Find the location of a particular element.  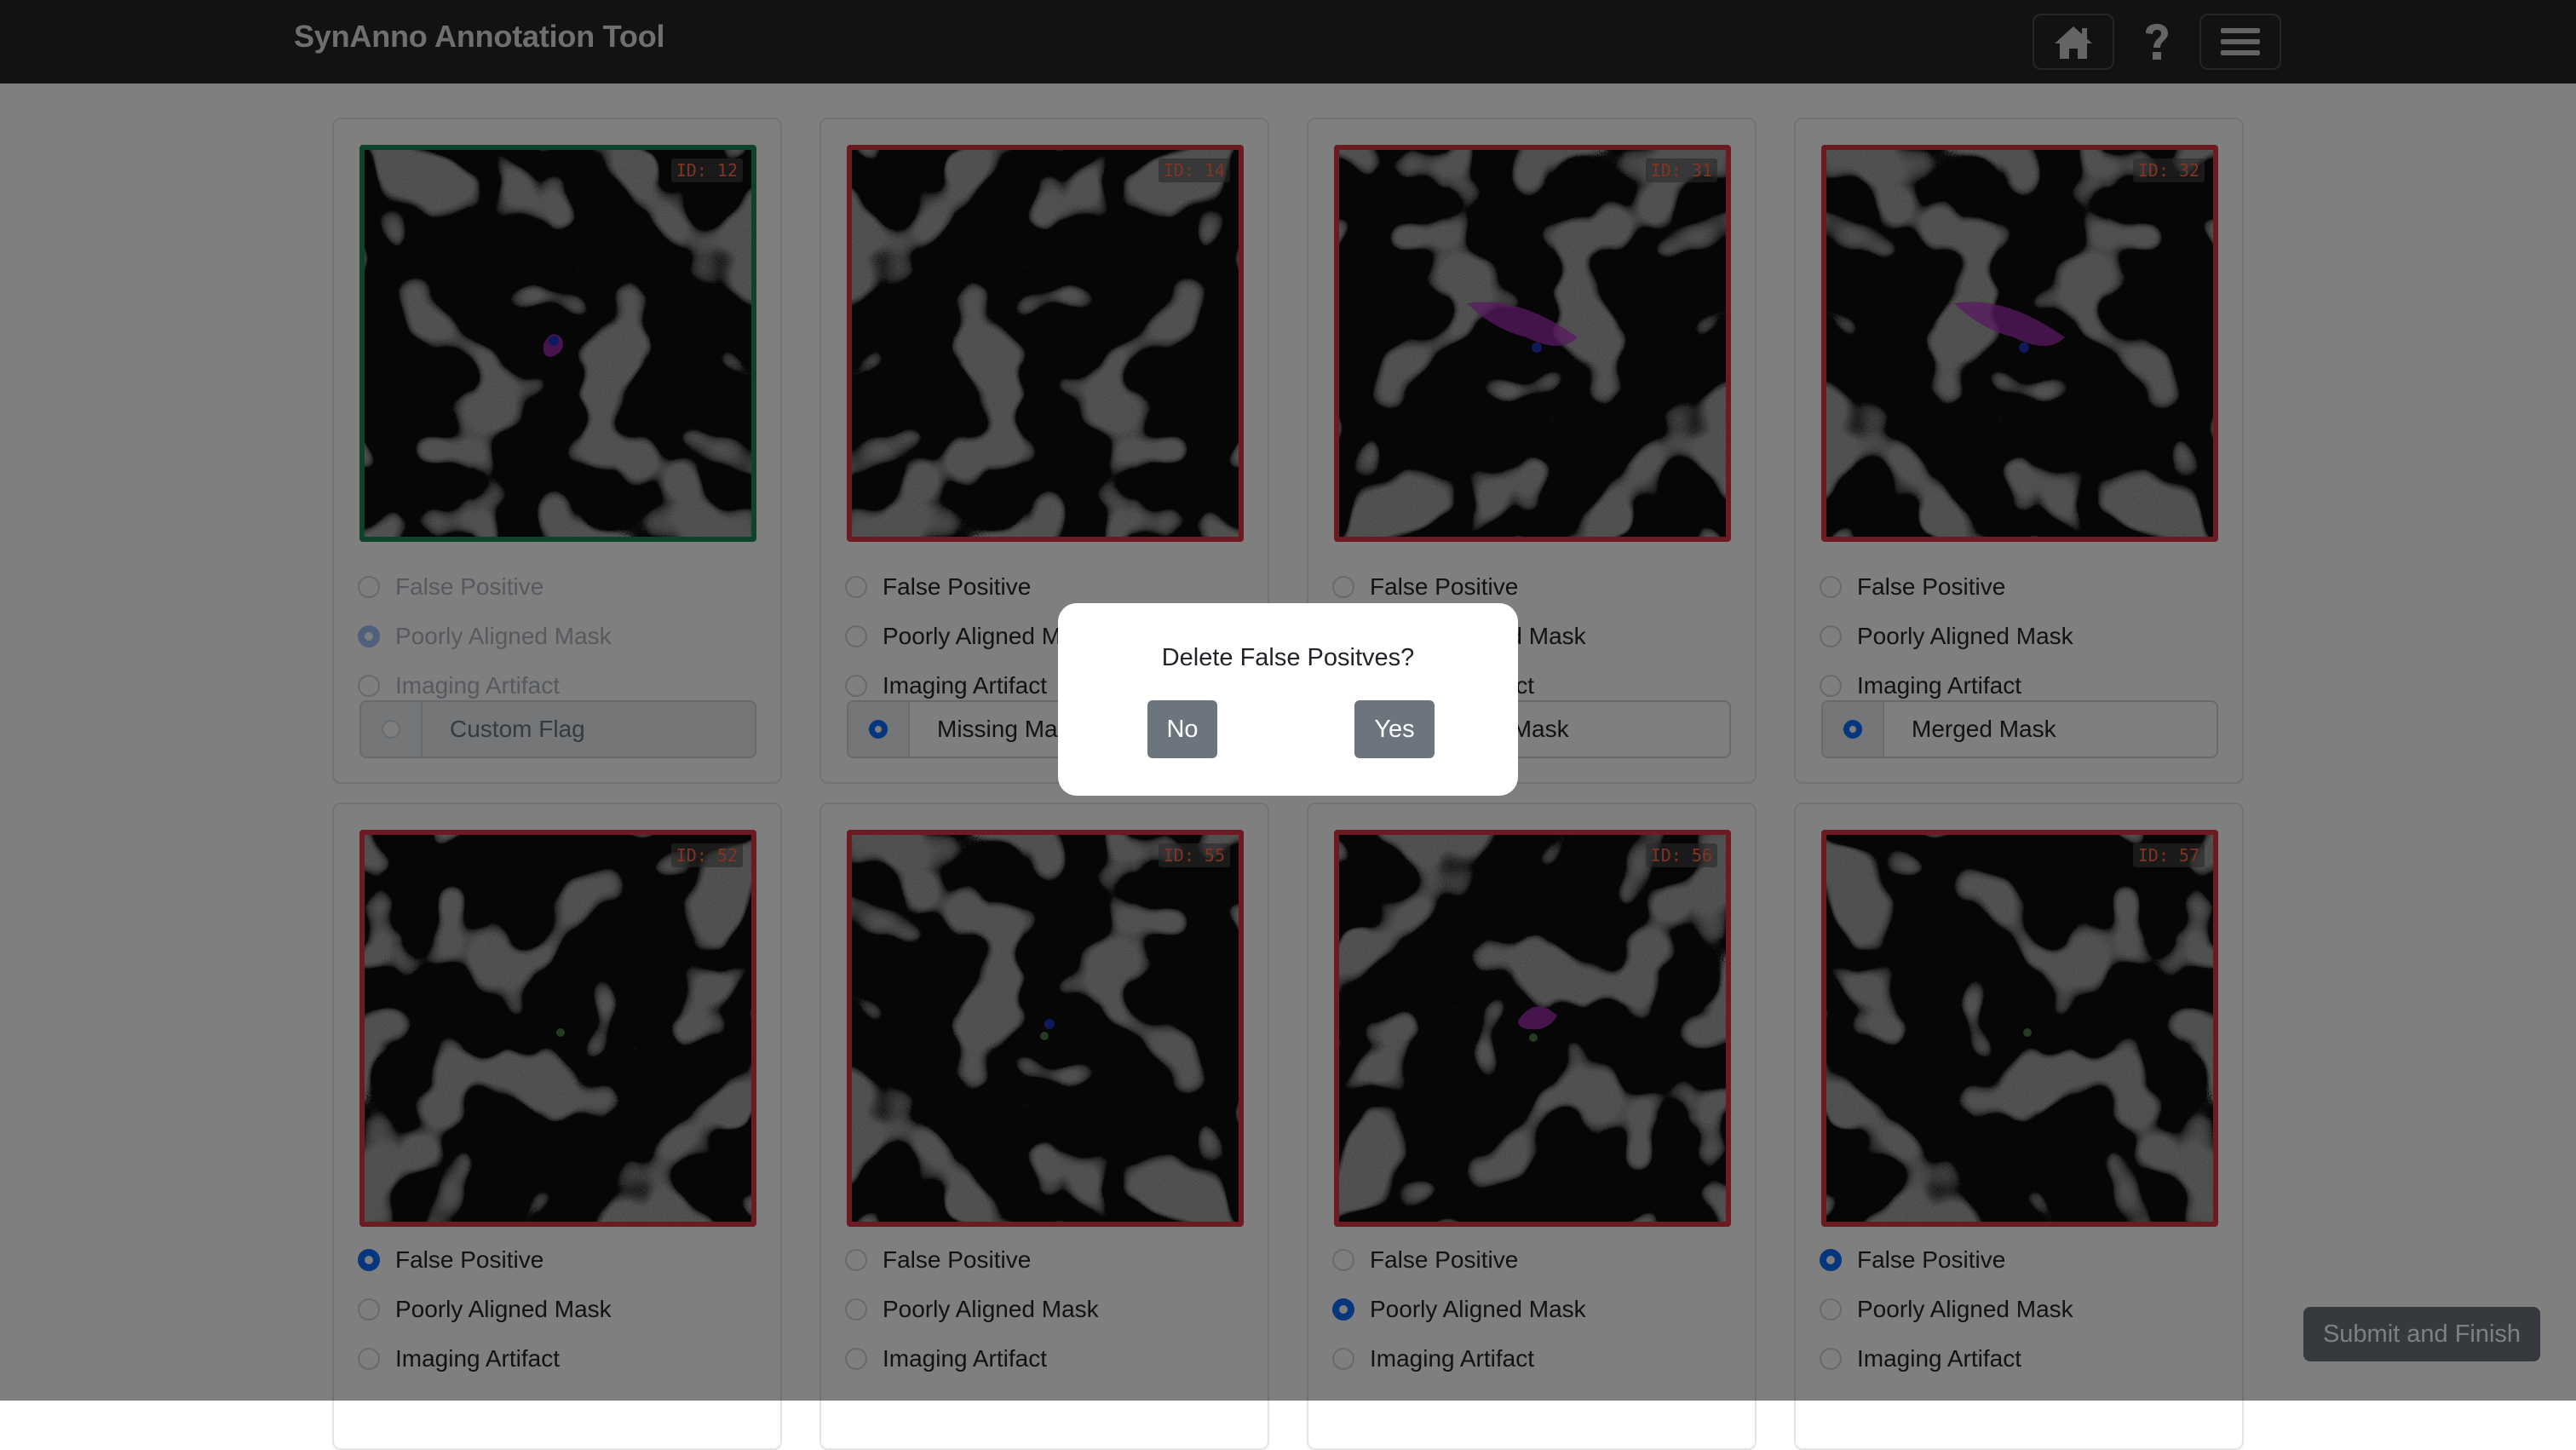

no-button: No is located at coordinates (1182, 729).